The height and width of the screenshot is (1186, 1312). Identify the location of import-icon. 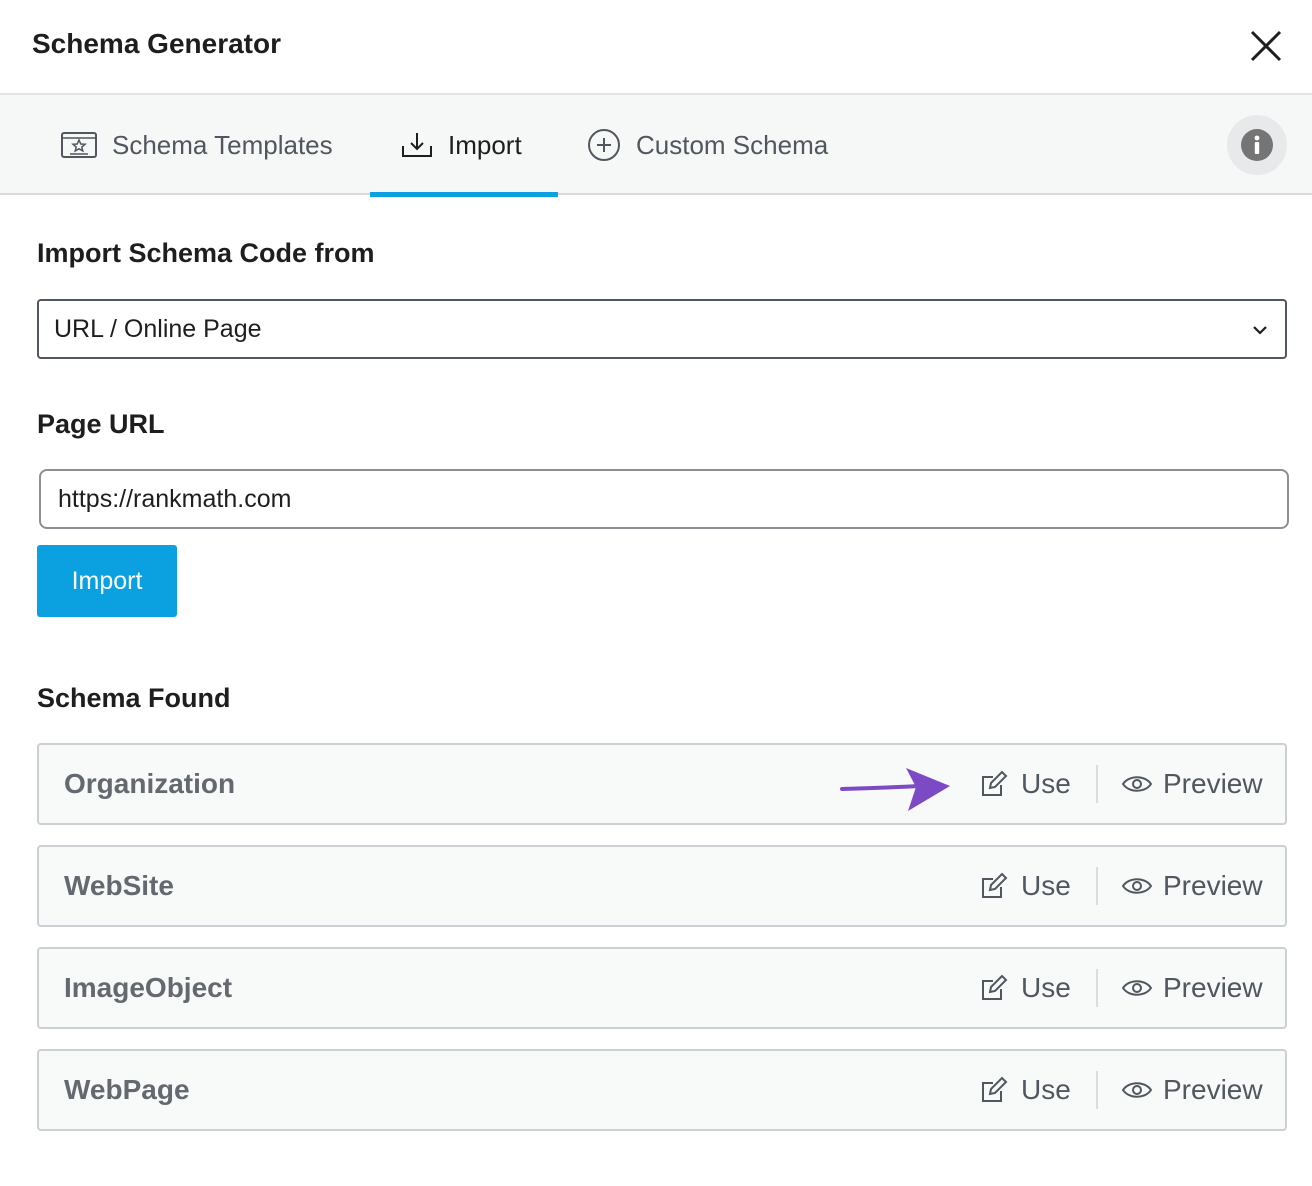
(417, 145).